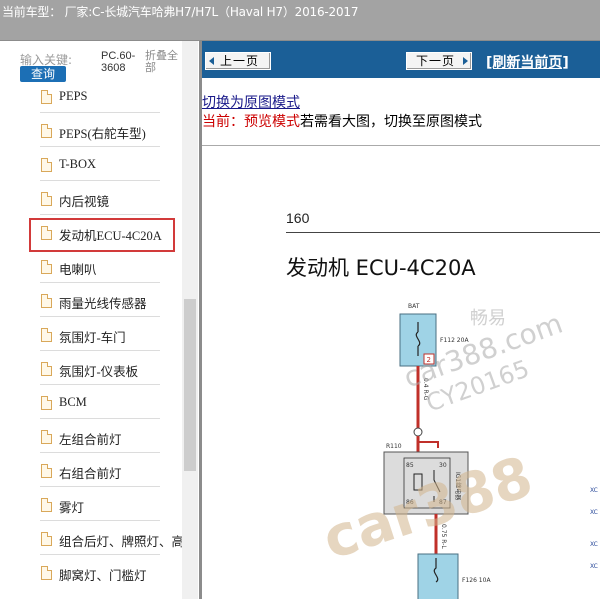 Image resolution: width=600 pixels, height=599 pixels. I want to click on tree-item: 氛围灯-车门, so click(91, 335).